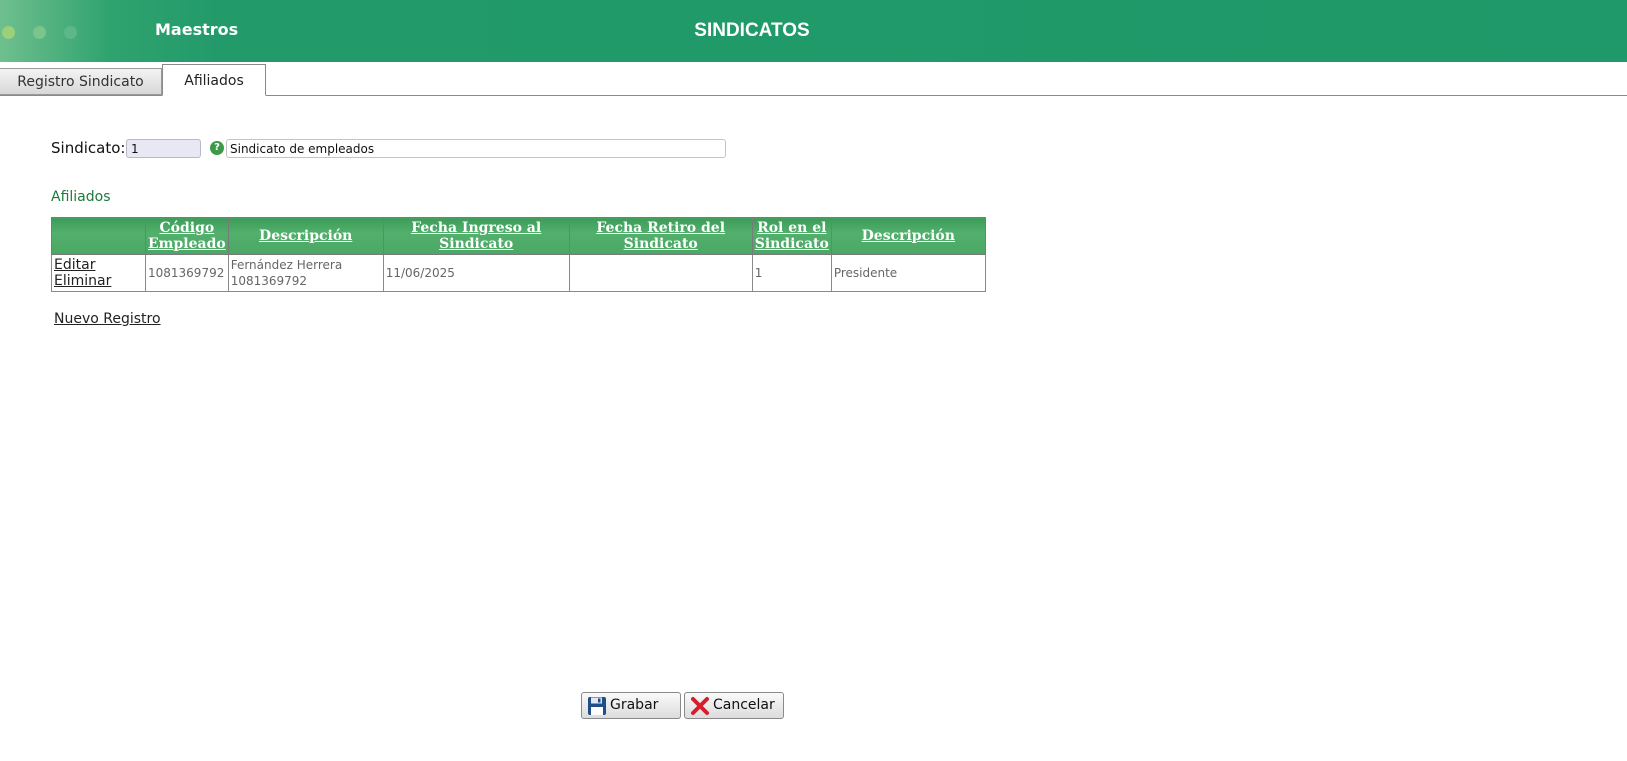 The image size is (1627, 761). What do you see at coordinates (81, 197) in the screenshot?
I see `afiliados-section-title: Afiliados` at bounding box center [81, 197].